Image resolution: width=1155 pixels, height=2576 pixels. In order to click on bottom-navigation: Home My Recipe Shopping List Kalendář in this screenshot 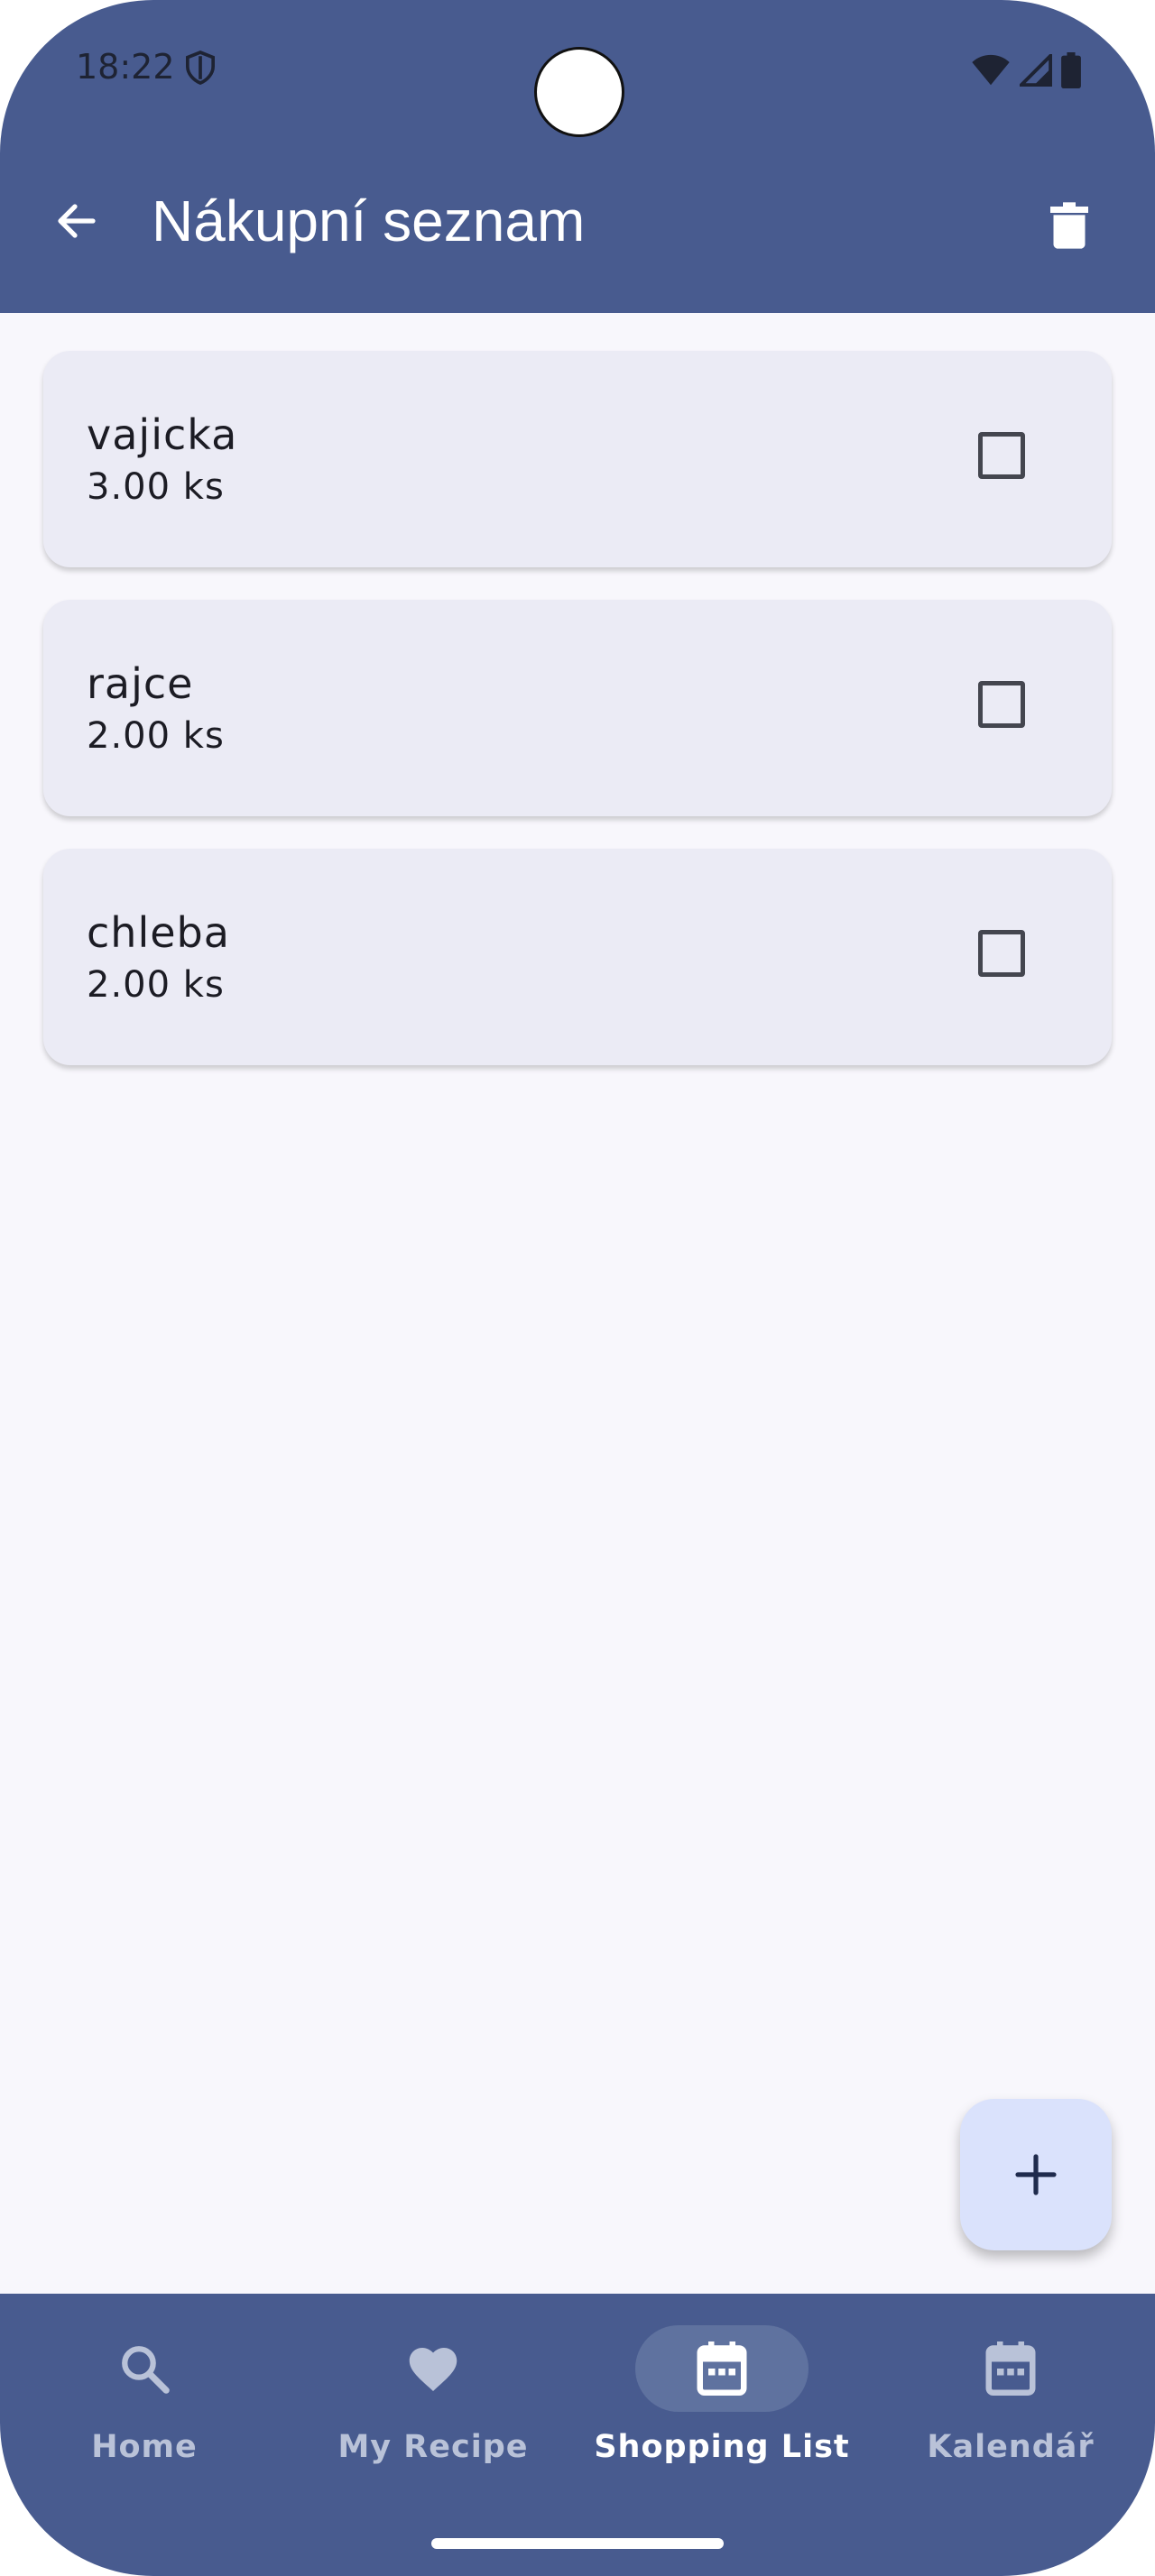, I will do `click(577, 2435)`.